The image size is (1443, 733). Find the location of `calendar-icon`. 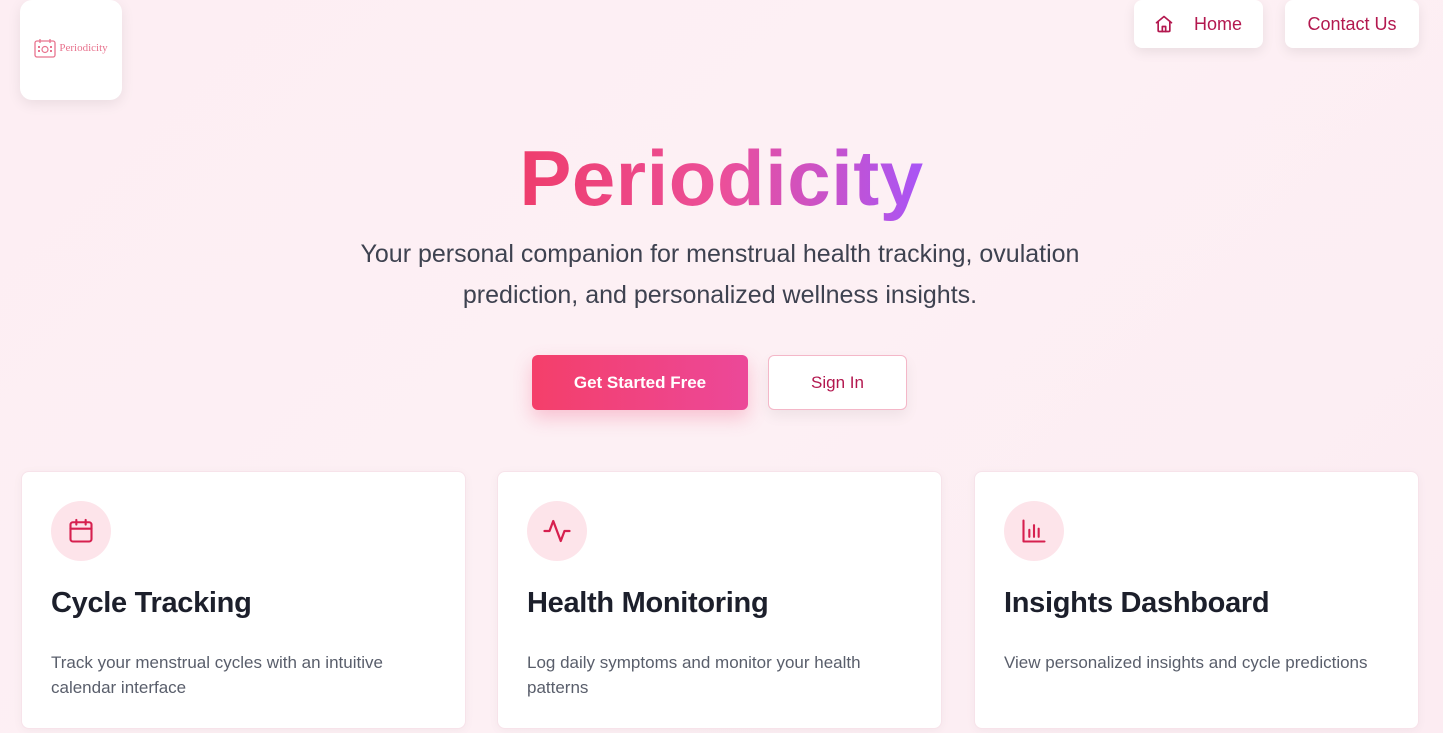

calendar-icon is located at coordinates (81, 530).